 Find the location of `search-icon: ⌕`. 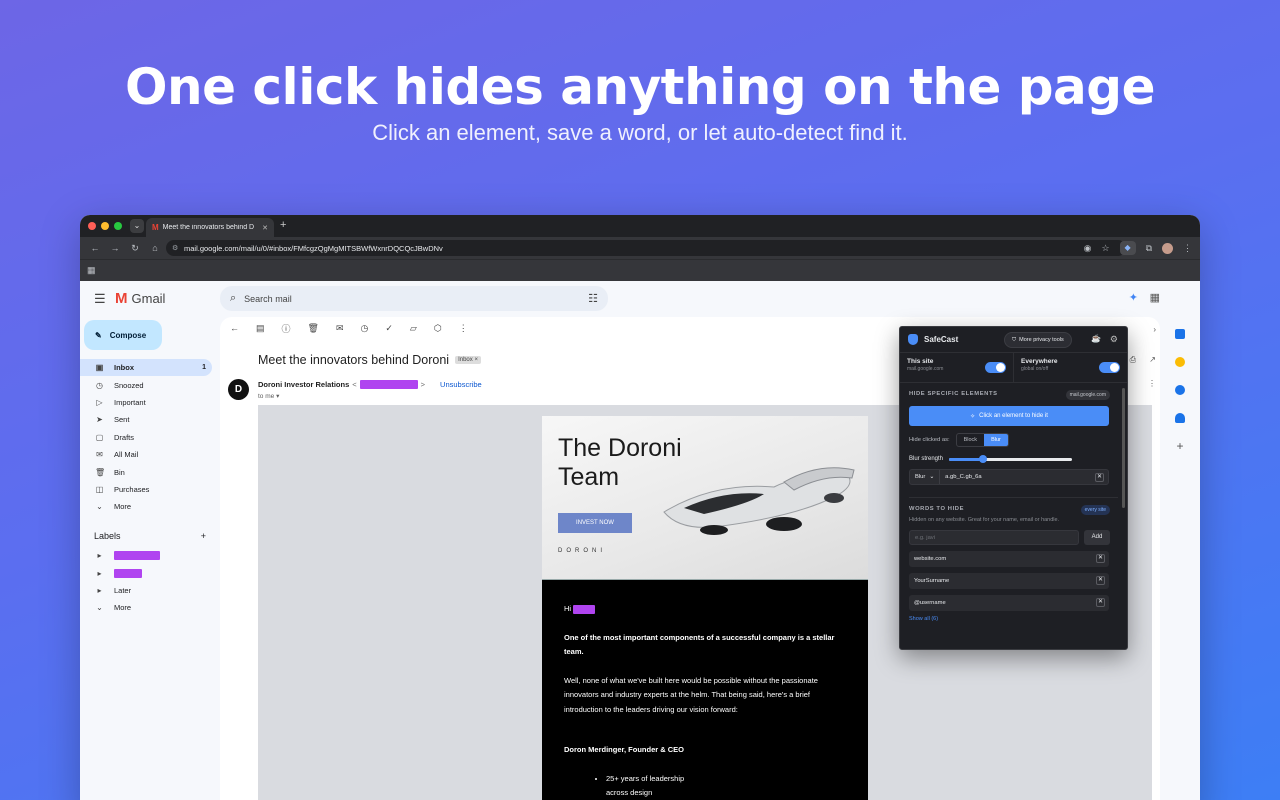

search-icon: ⌕ is located at coordinates (233, 298).